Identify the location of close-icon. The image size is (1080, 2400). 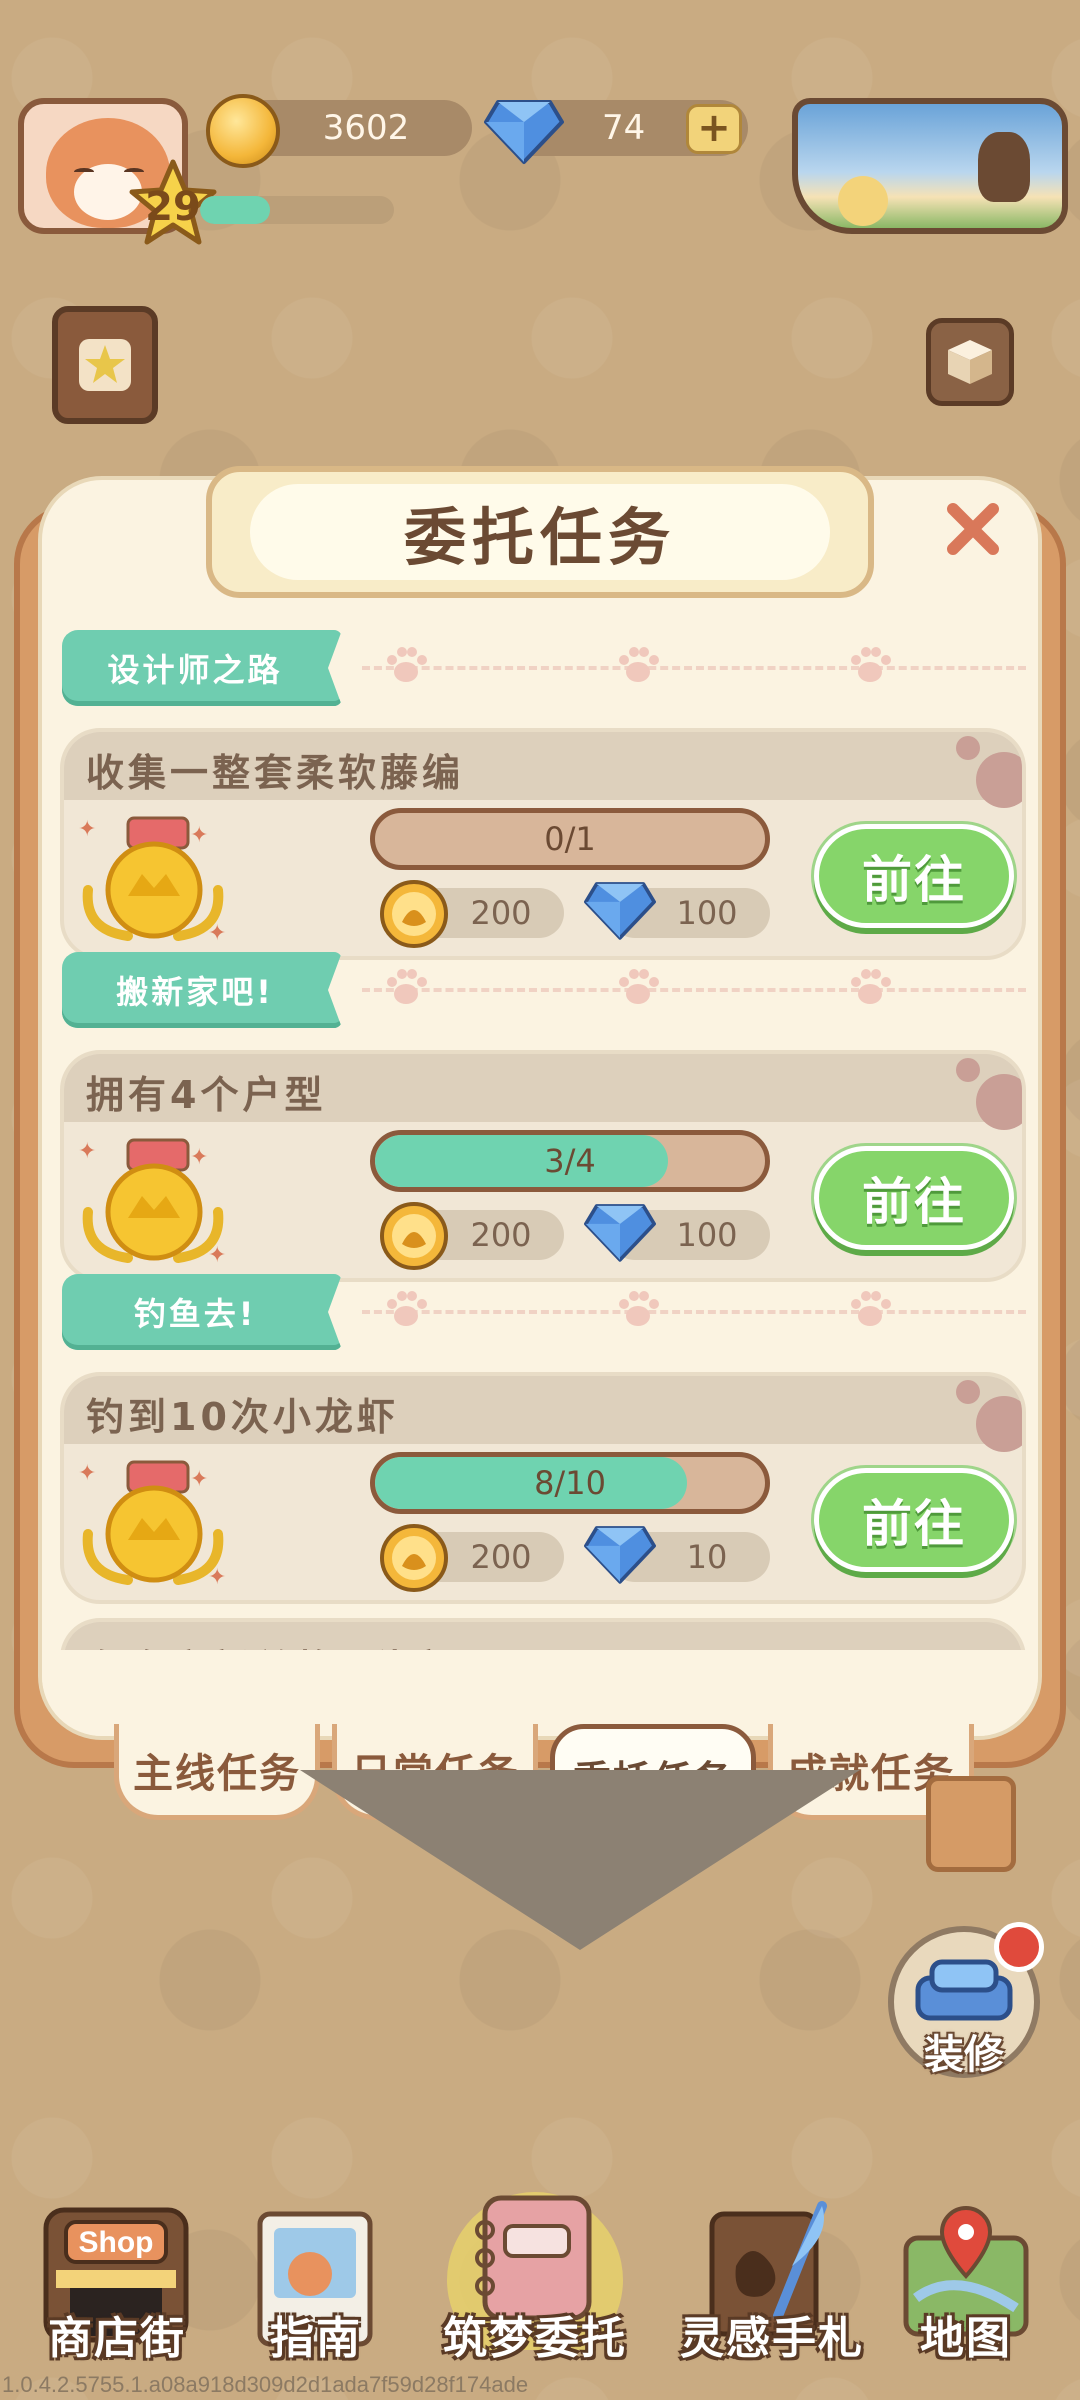
(973, 529).